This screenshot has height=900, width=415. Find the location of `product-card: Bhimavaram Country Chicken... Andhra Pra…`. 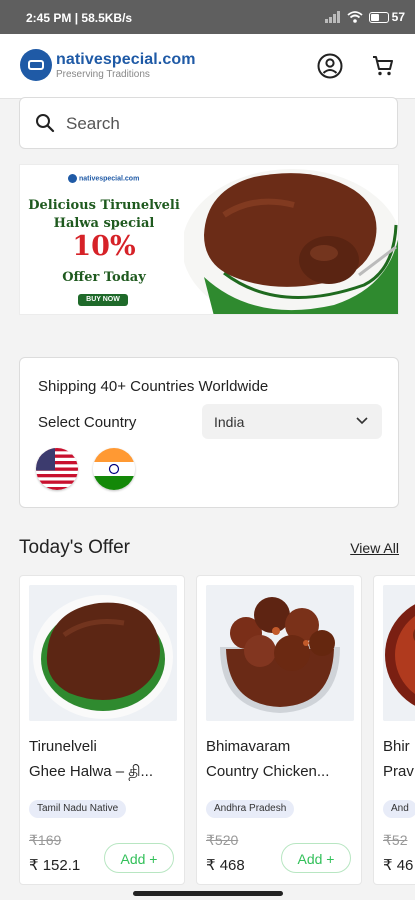

product-card: Bhimavaram Country Chicken... Andhra Pra… is located at coordinates (279, 730).